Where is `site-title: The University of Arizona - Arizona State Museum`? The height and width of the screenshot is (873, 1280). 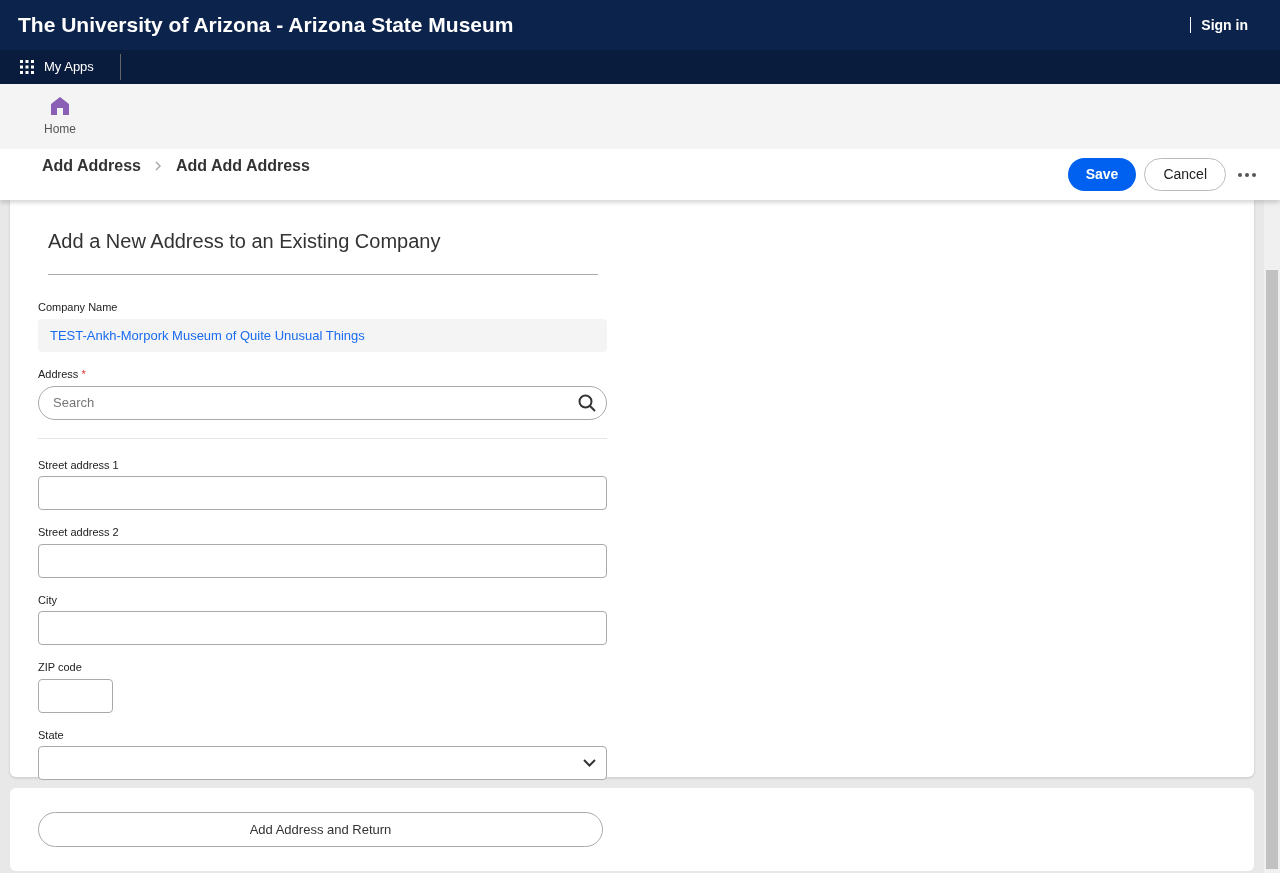
site-title: The University of Arizona - Arizona State Museum is located at coordinates (266, 25).